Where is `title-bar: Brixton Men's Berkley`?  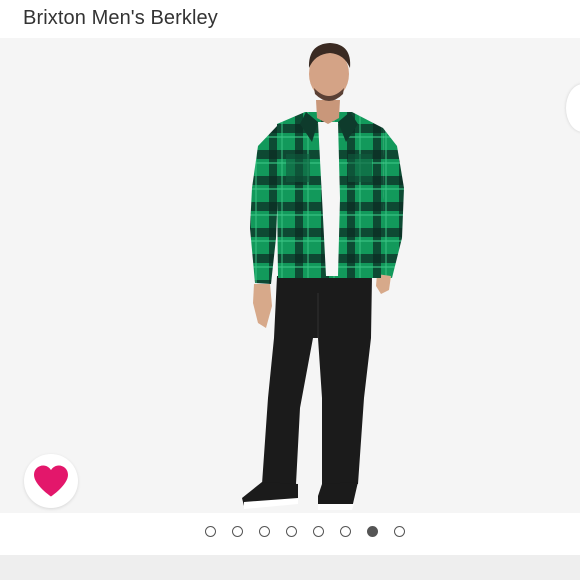 title-bar: Brixton Men's Berkley is located at coordinates (290, 19).